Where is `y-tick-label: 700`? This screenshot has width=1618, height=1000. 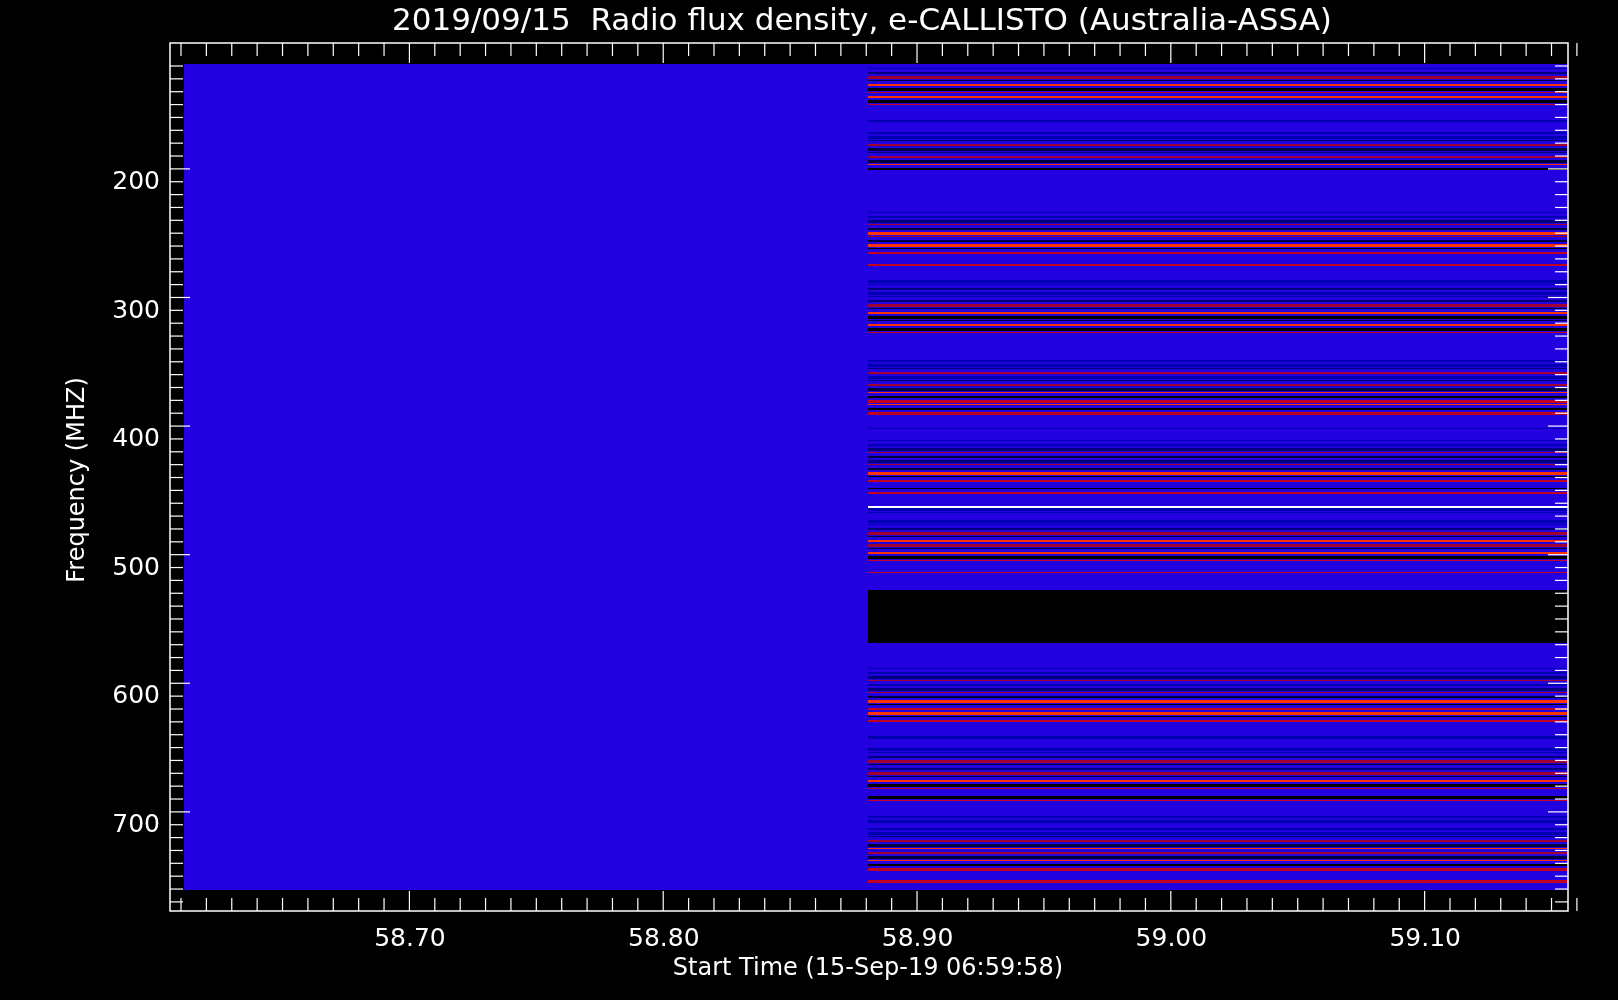
y-tick-label: 700 is located at coordinates (136, 823).